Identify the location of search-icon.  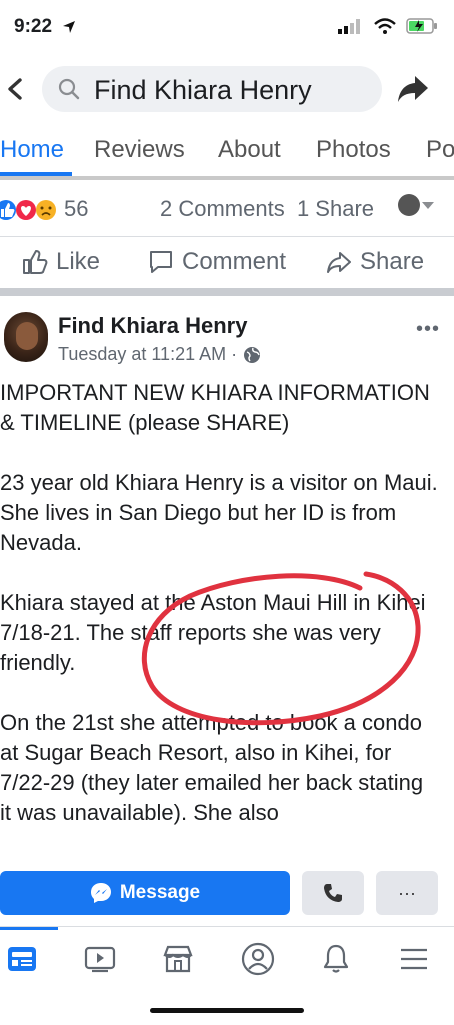
(69, 89).